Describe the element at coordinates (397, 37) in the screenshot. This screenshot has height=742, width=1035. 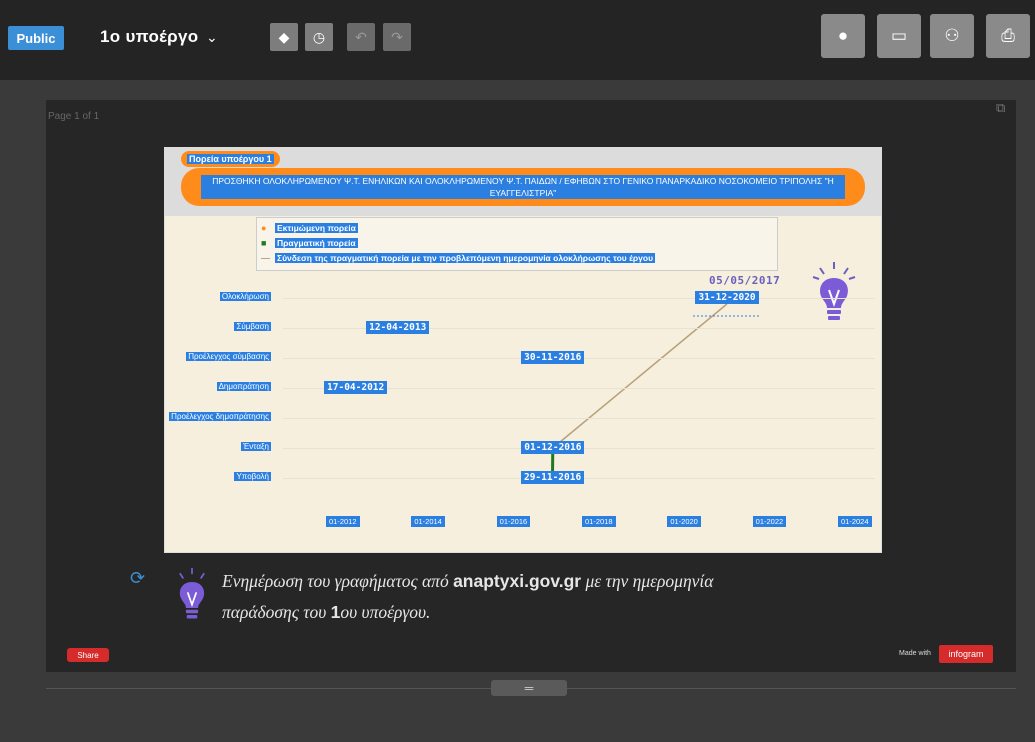
I see `redo-icon: ↷` at that location.